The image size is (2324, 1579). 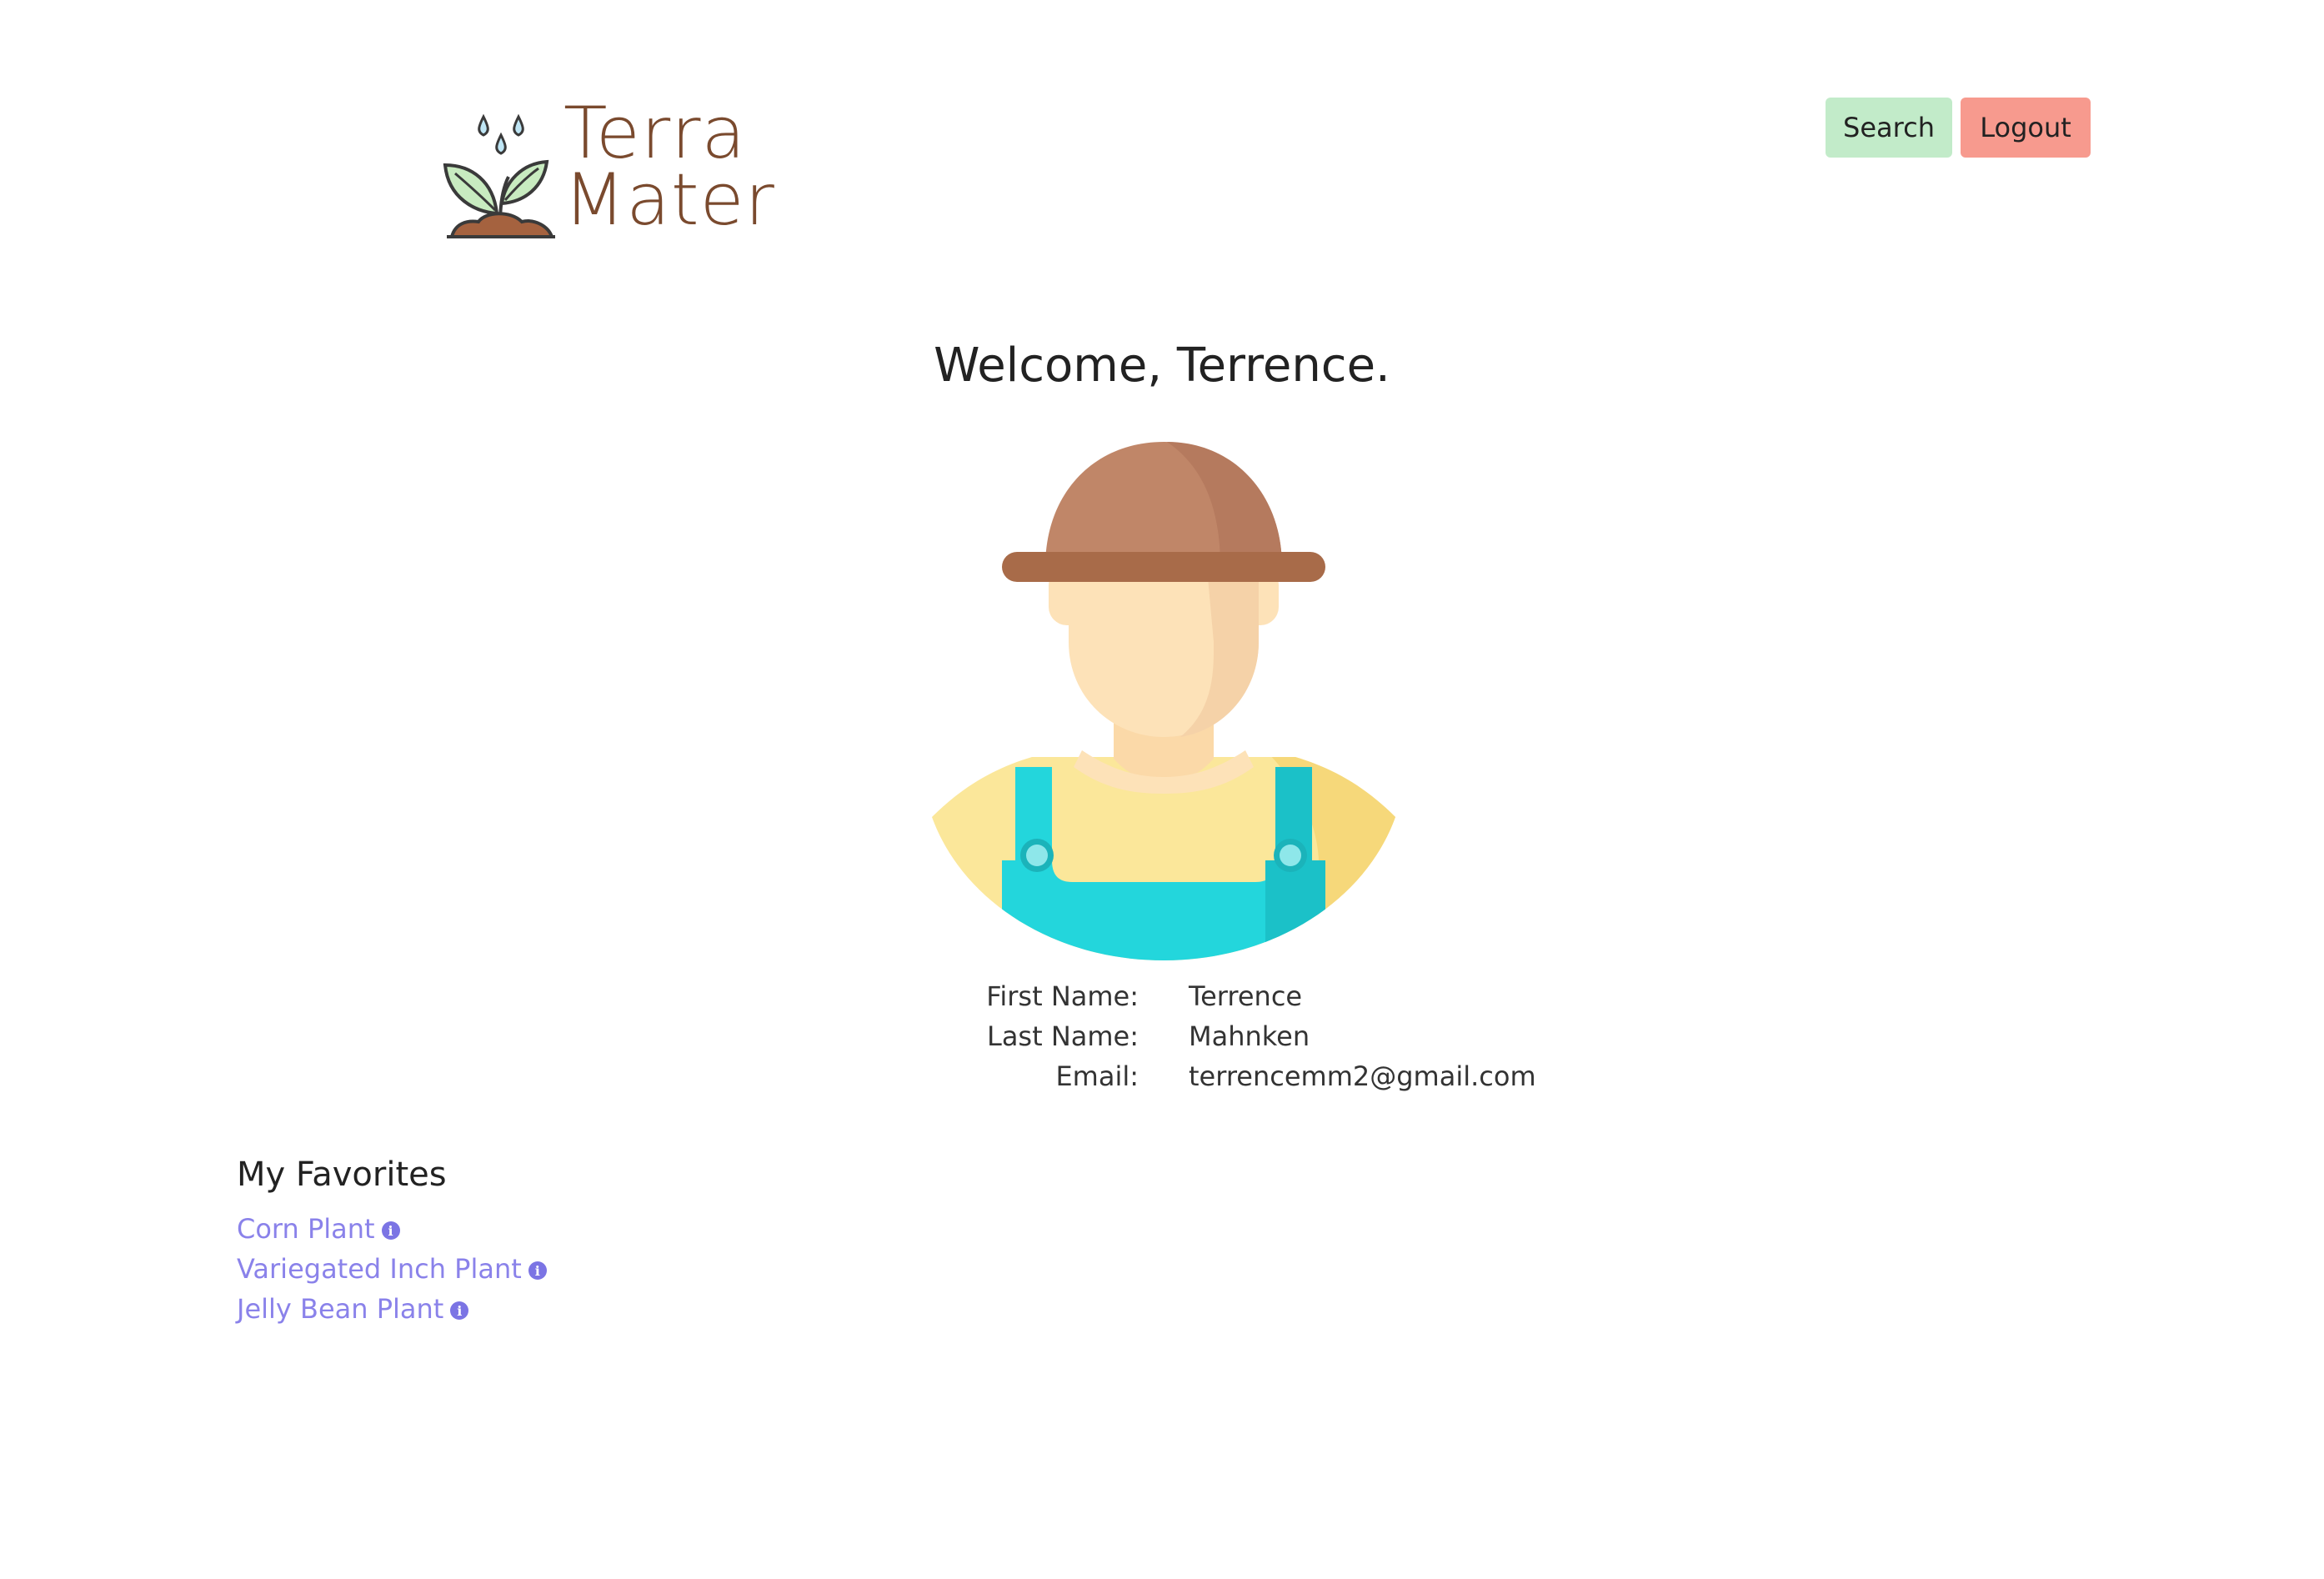 What do you see at coordinates (1363, 1076) in the screenshot?
I see `email-value: terrencemm2@gmail.com` at bounding box center [1363, 1076].